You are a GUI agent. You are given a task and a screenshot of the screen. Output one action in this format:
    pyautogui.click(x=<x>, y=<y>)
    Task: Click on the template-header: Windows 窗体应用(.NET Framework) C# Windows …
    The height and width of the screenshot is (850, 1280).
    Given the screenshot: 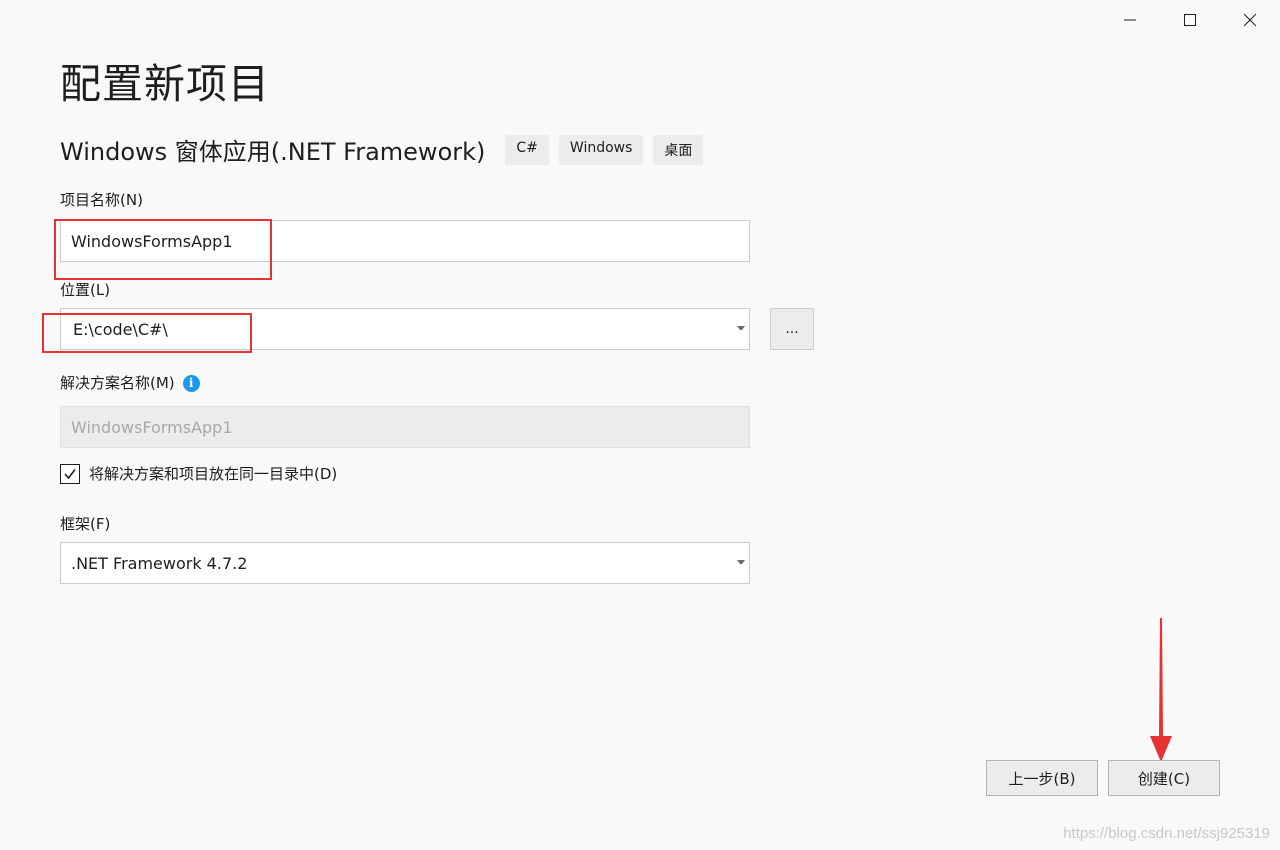 What is the action you would take?
    pyautogui.click(x=386, y=149)
    